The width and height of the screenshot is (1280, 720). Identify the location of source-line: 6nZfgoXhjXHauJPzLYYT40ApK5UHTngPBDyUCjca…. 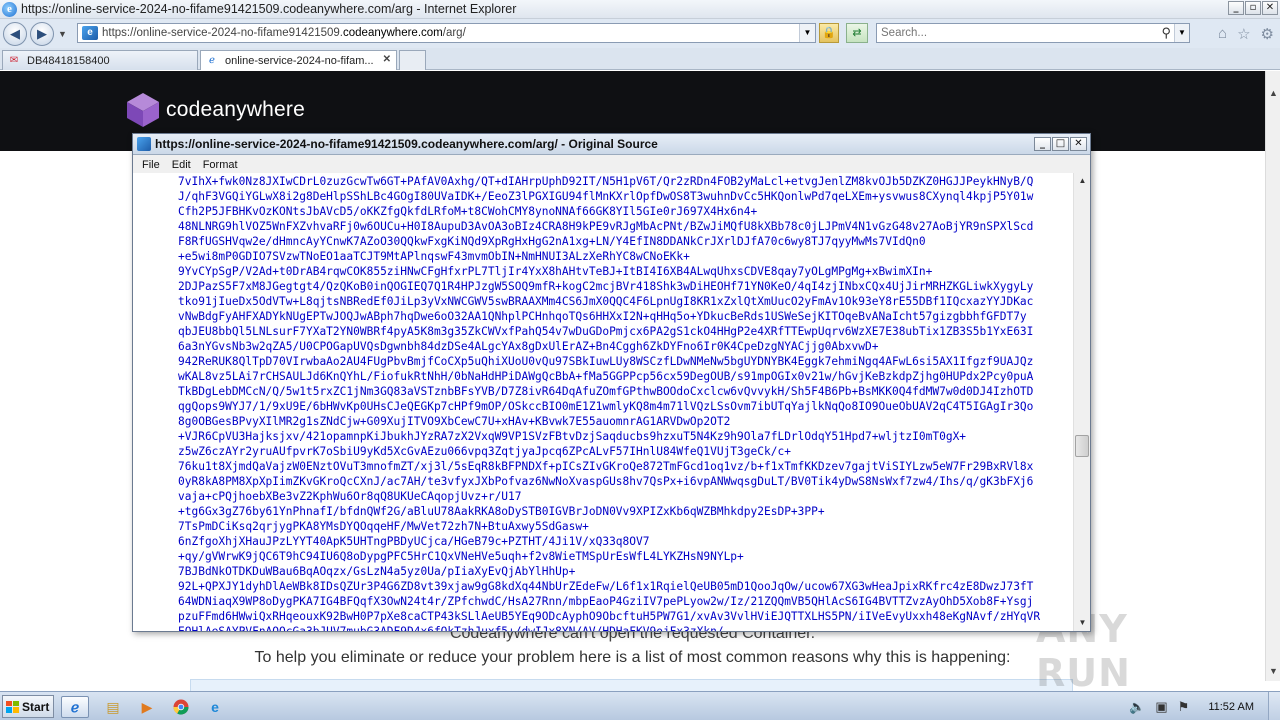
(414, 541).